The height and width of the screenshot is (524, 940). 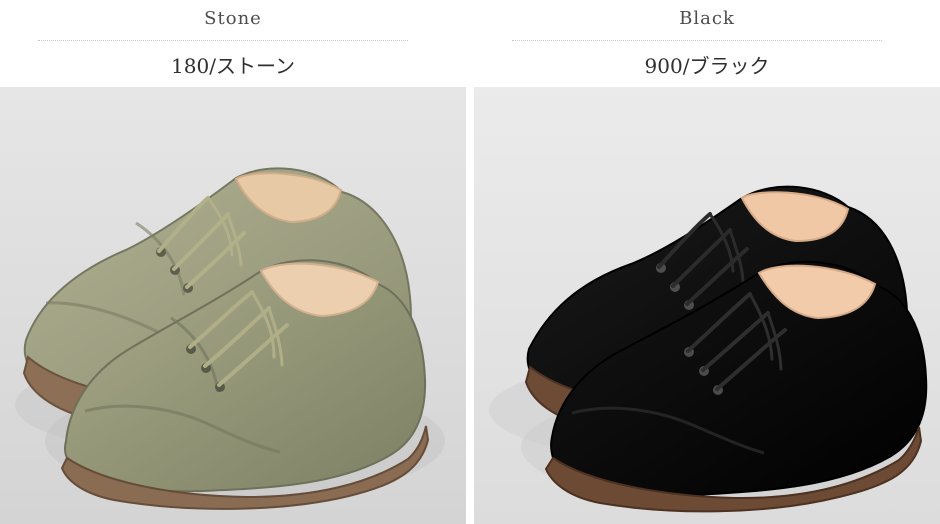 I want to click on stone-divider, so click(x=223, y=40).